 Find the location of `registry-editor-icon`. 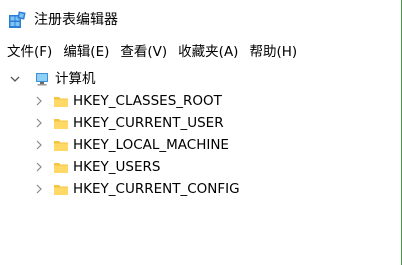

registry-editor-icon is located at coordinates (17, 19).